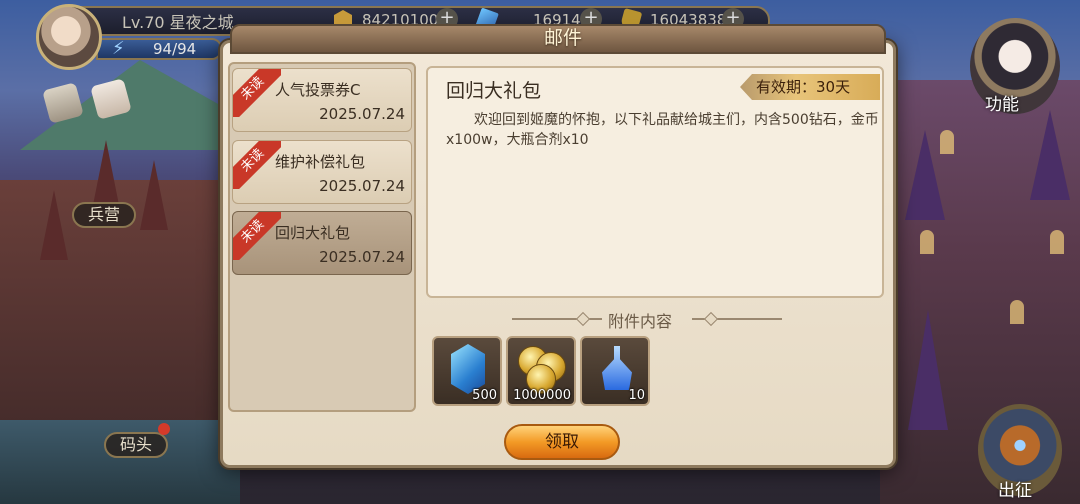 This screenshot has width=1080, height=504. Describe the element at coordinates (484, 395) in the screenshot. I see `item-count: 500` at that location.